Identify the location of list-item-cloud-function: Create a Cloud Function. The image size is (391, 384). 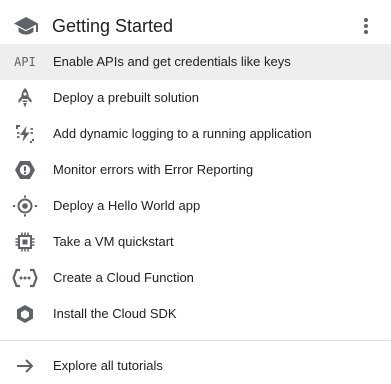
(195, 278).